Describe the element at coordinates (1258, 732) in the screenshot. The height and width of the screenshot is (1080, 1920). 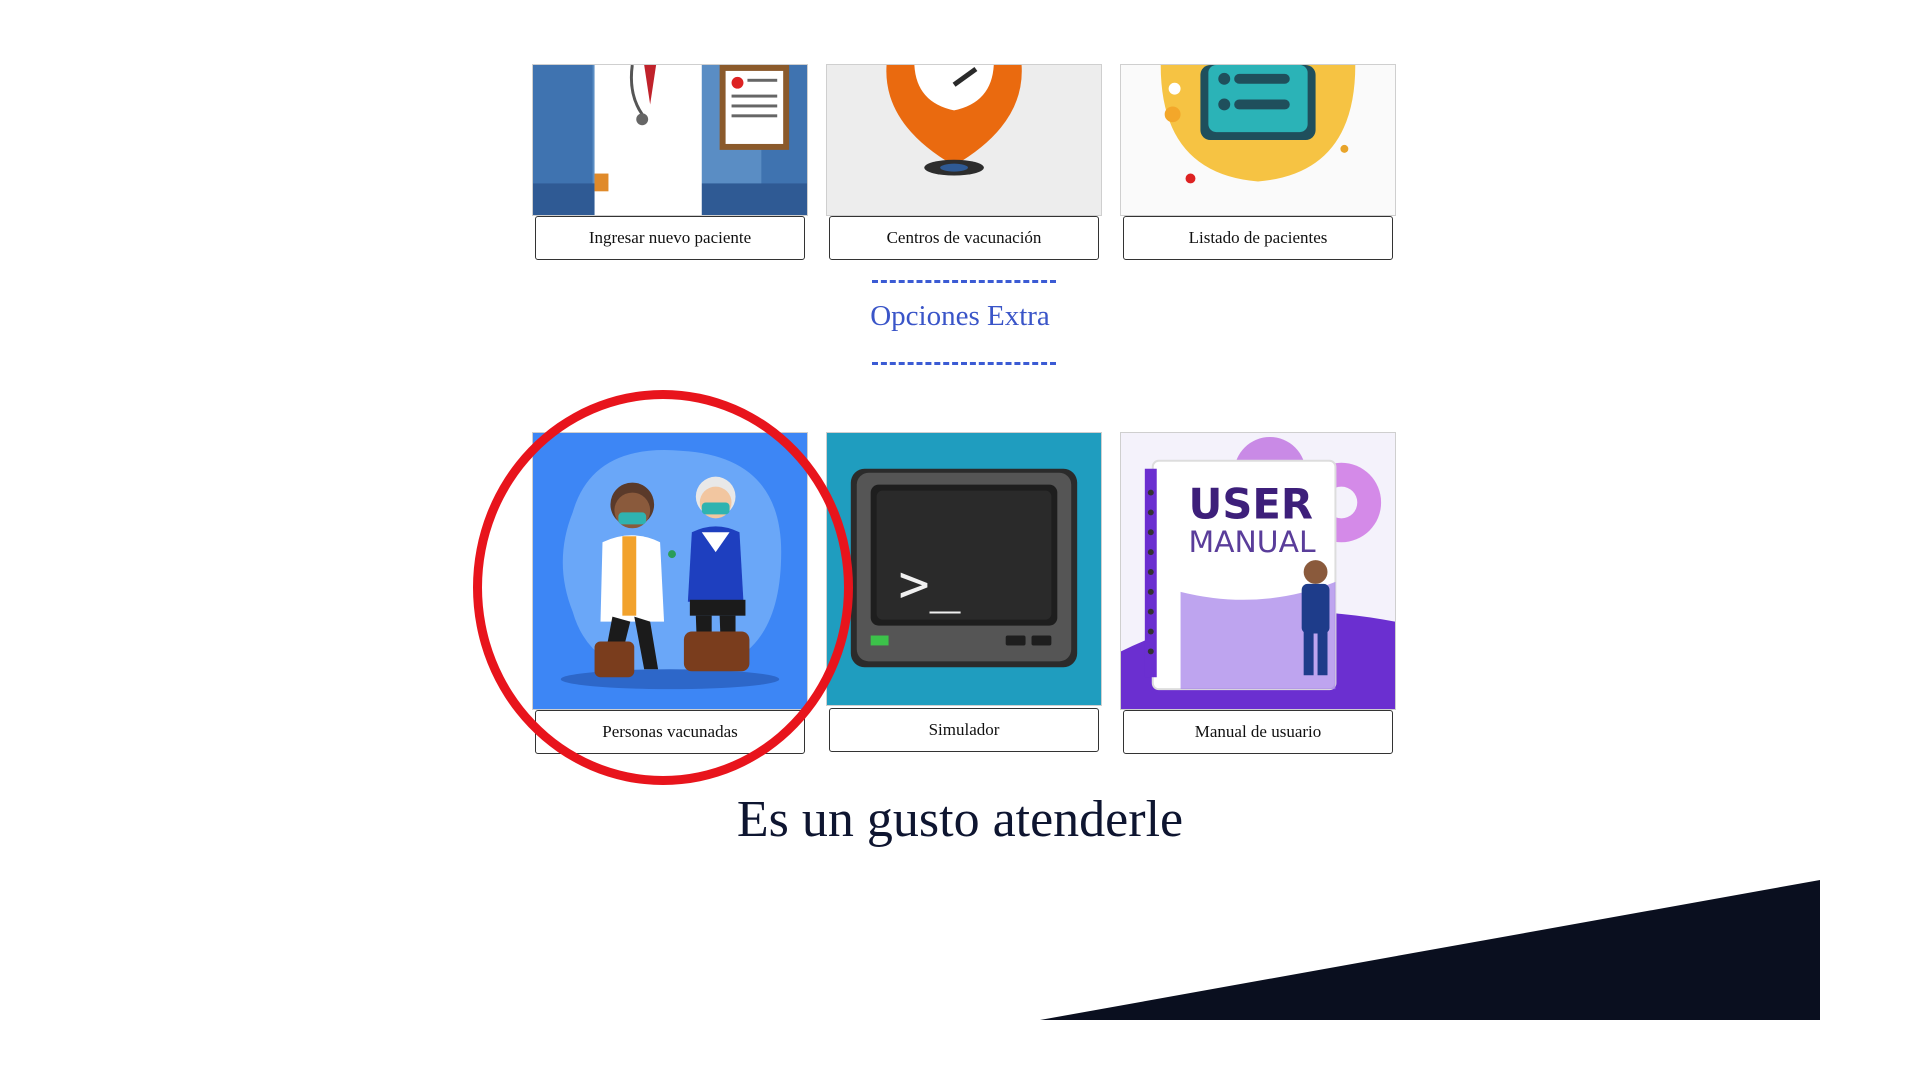
I see `manual-usuario-button: Manual de usuario` at that location.